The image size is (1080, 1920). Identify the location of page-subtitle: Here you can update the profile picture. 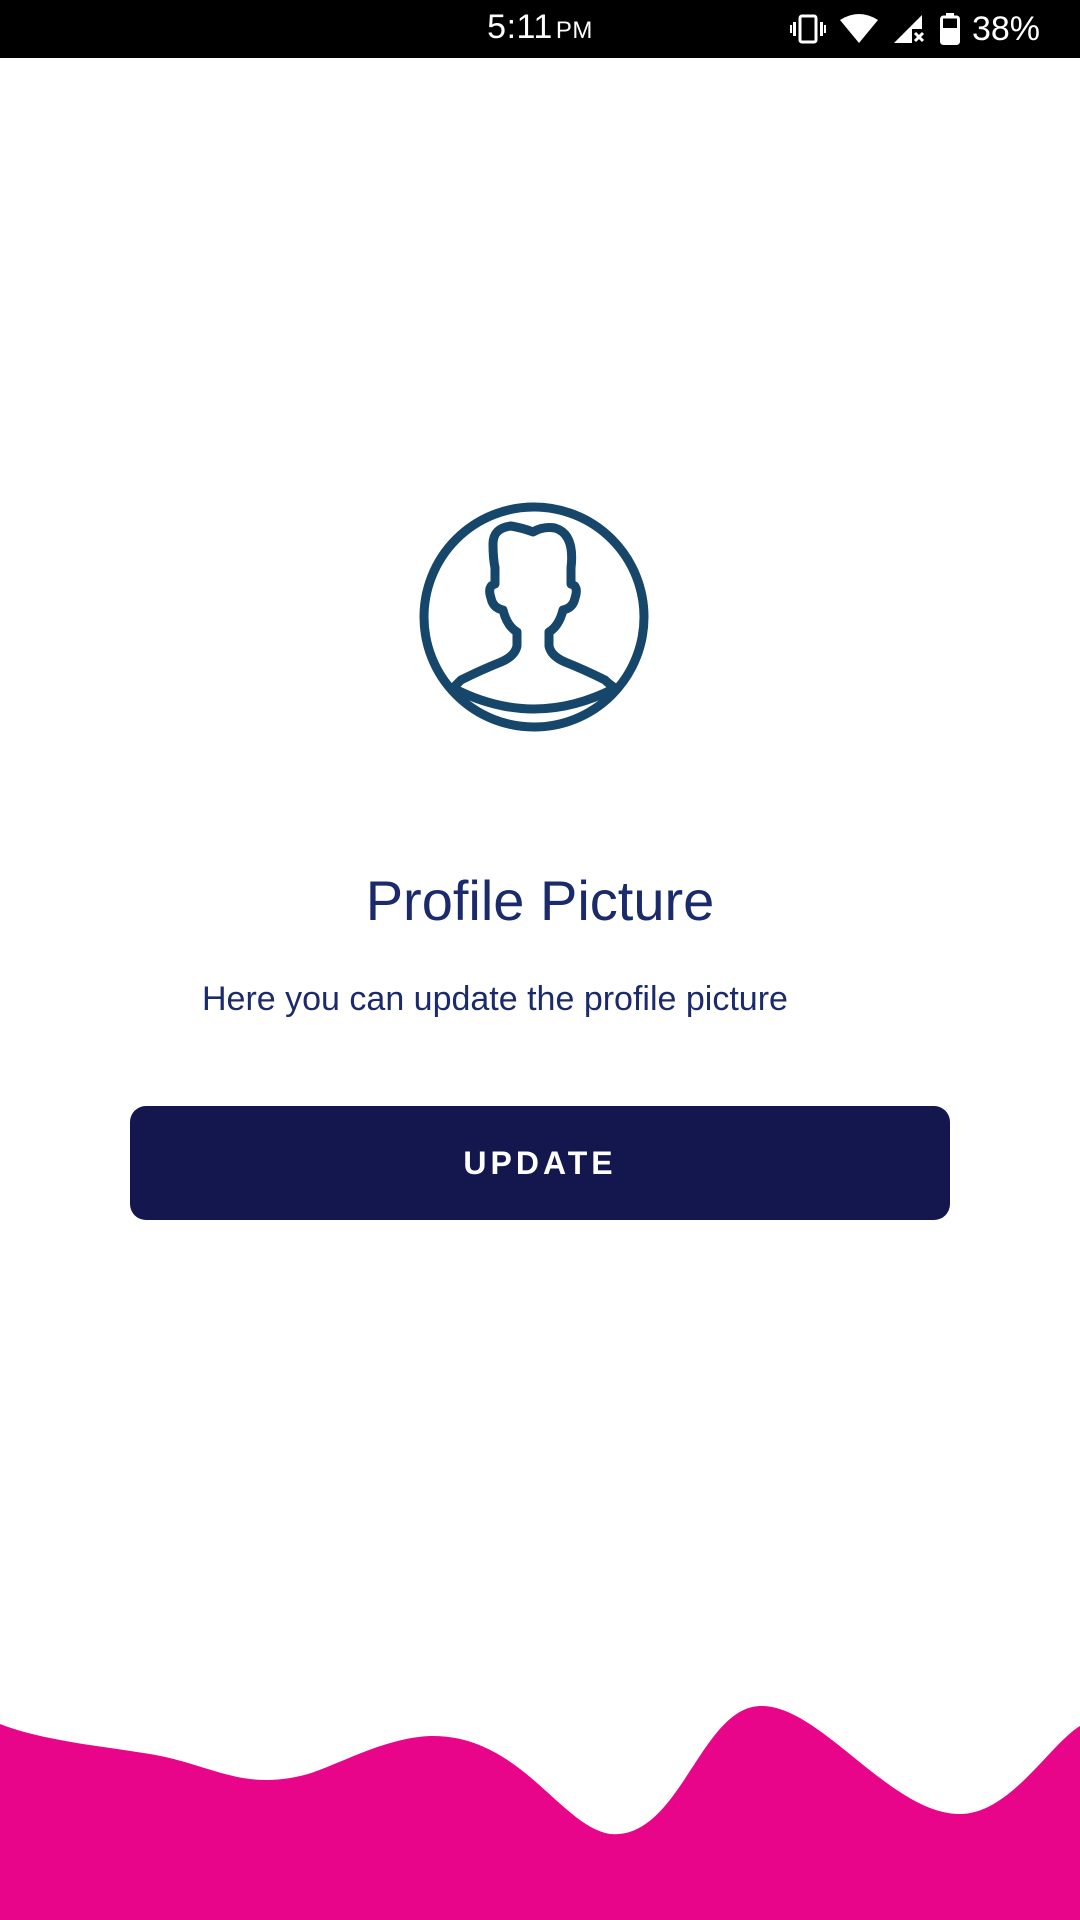
(495, 999).